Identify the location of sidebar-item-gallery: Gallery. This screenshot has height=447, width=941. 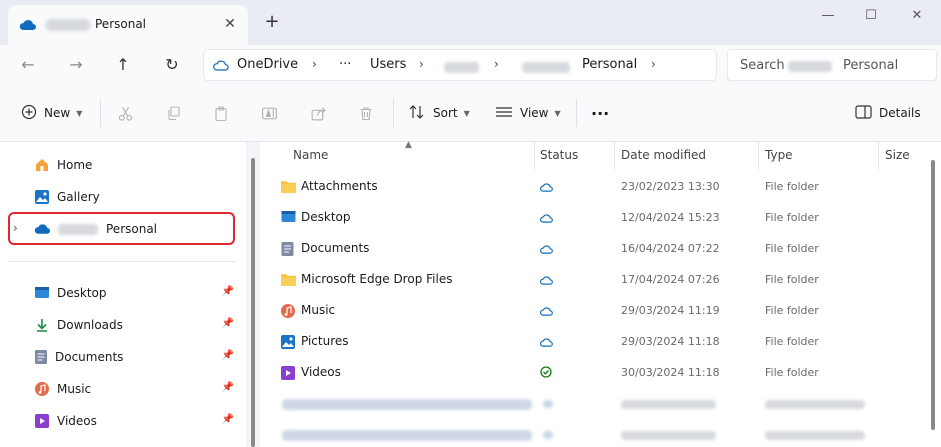
(123, 197).